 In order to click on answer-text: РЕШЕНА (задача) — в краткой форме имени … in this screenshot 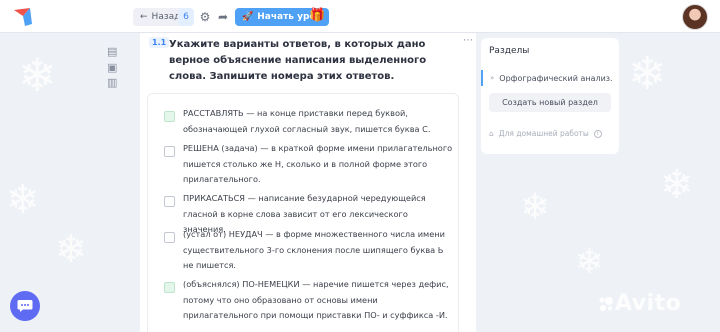, I will do `click(318, 163)`.